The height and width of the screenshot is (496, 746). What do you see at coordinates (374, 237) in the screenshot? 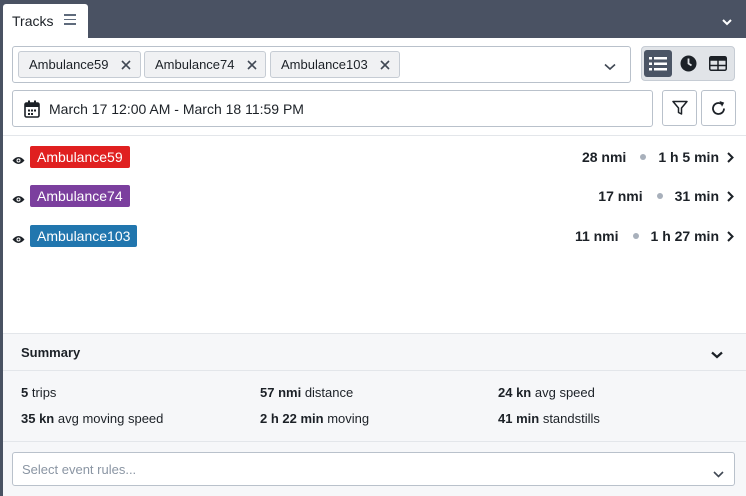
I see `track-row: Ambulance103 11 nmi 1 h 27 min` at bounding box center [374, 237].